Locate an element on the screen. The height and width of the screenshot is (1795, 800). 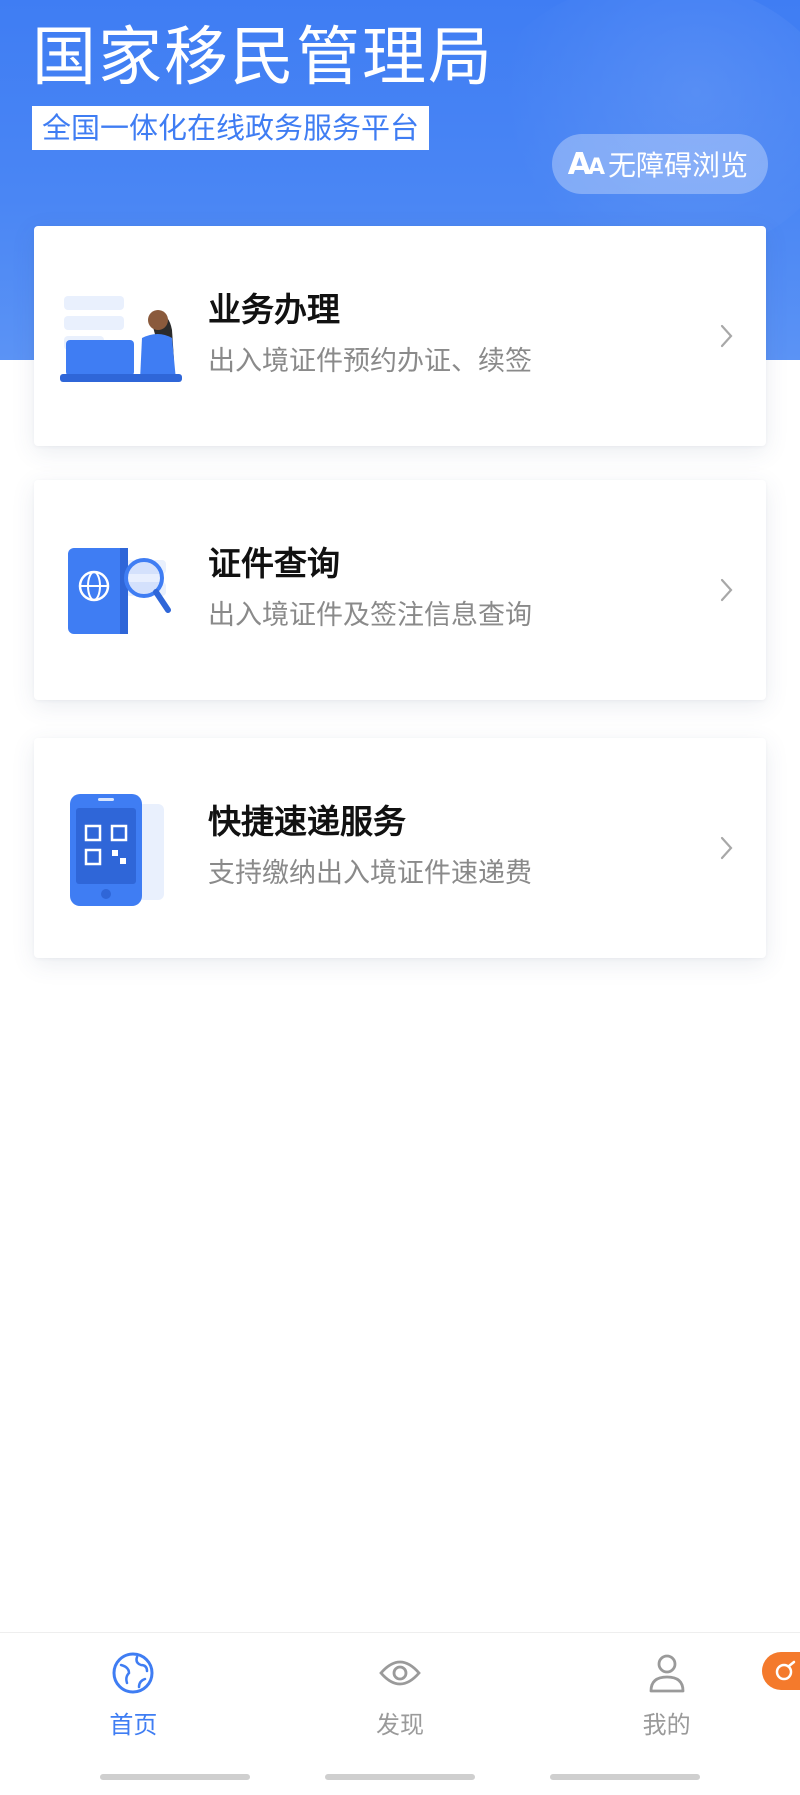
card-description: 出入境证件及签注信息查询 is located at coordinates (370, 615).